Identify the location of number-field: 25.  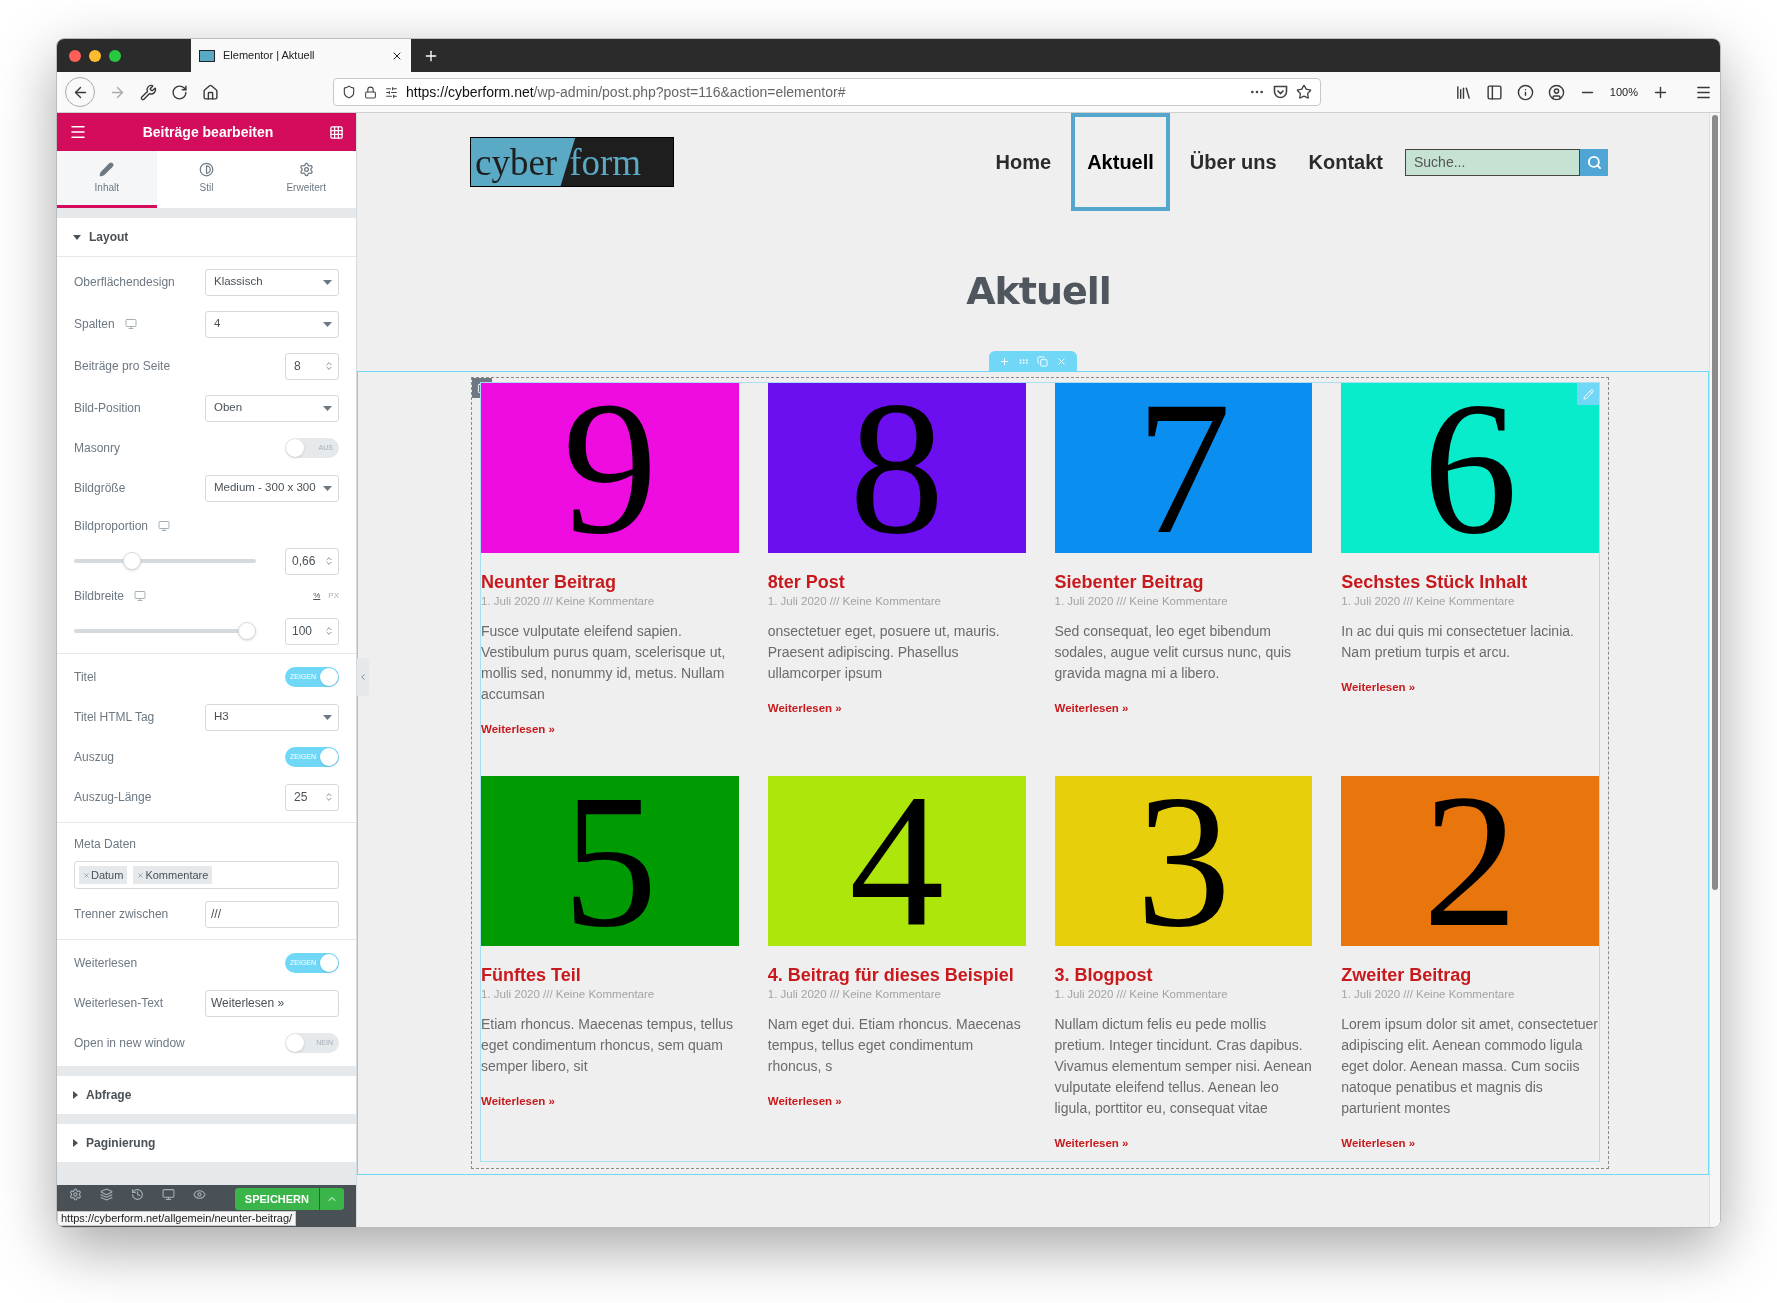
(312, 797).